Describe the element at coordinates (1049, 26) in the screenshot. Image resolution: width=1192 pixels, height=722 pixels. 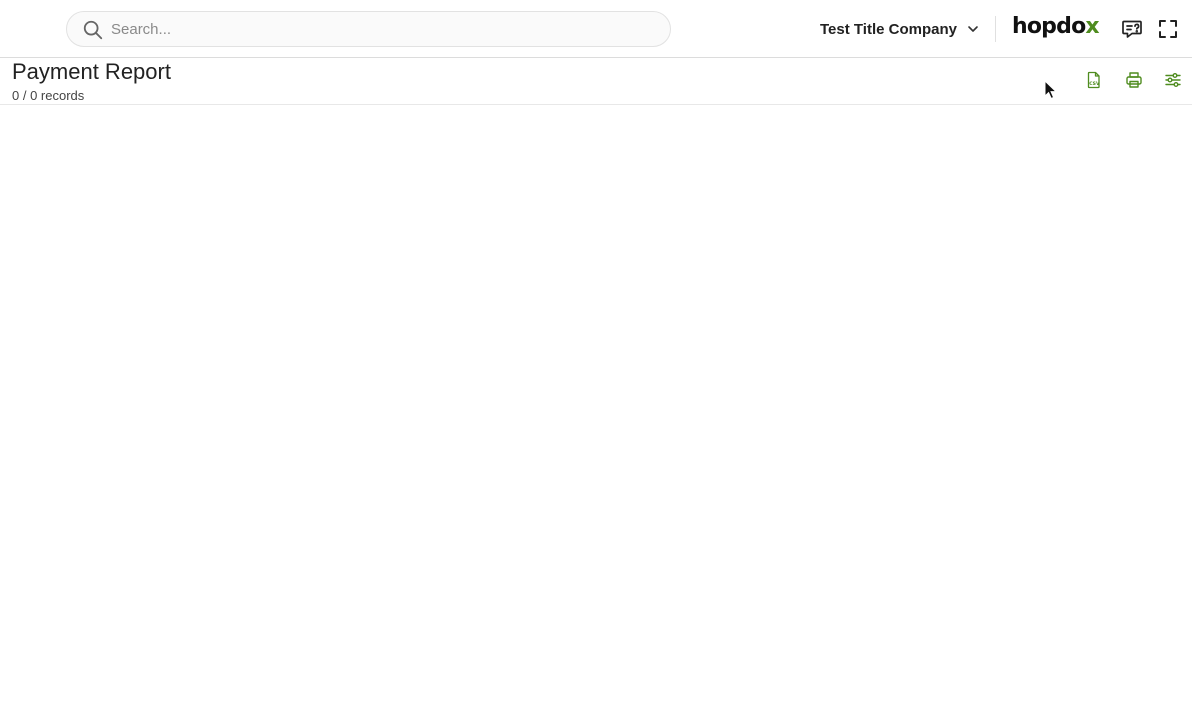
I see `logo-text: hopdo` at that location.